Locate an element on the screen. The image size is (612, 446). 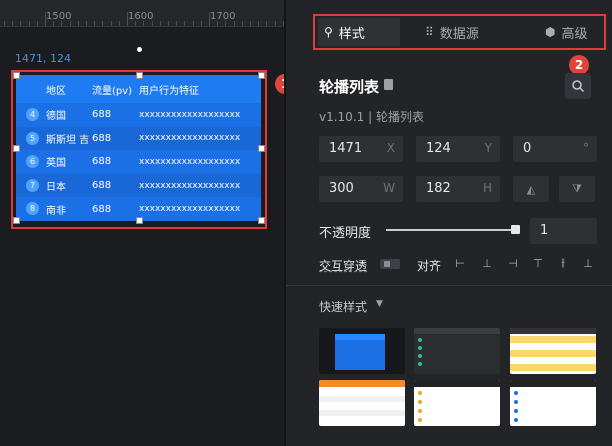
chevron-down-icon: ▼ is located at coordinates (379, 304).